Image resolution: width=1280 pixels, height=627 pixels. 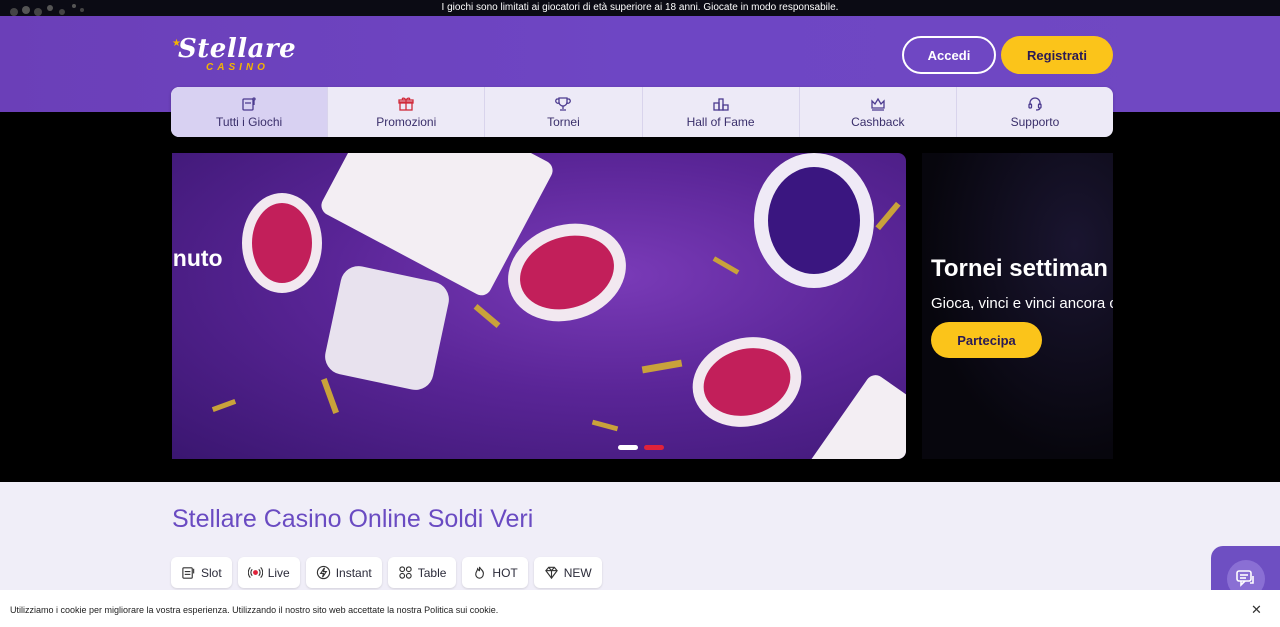 What do you see at coordinates (1035, 121) in the screenshot?
I see `nav-label: Supporto` at bounding box center [1035, 121].